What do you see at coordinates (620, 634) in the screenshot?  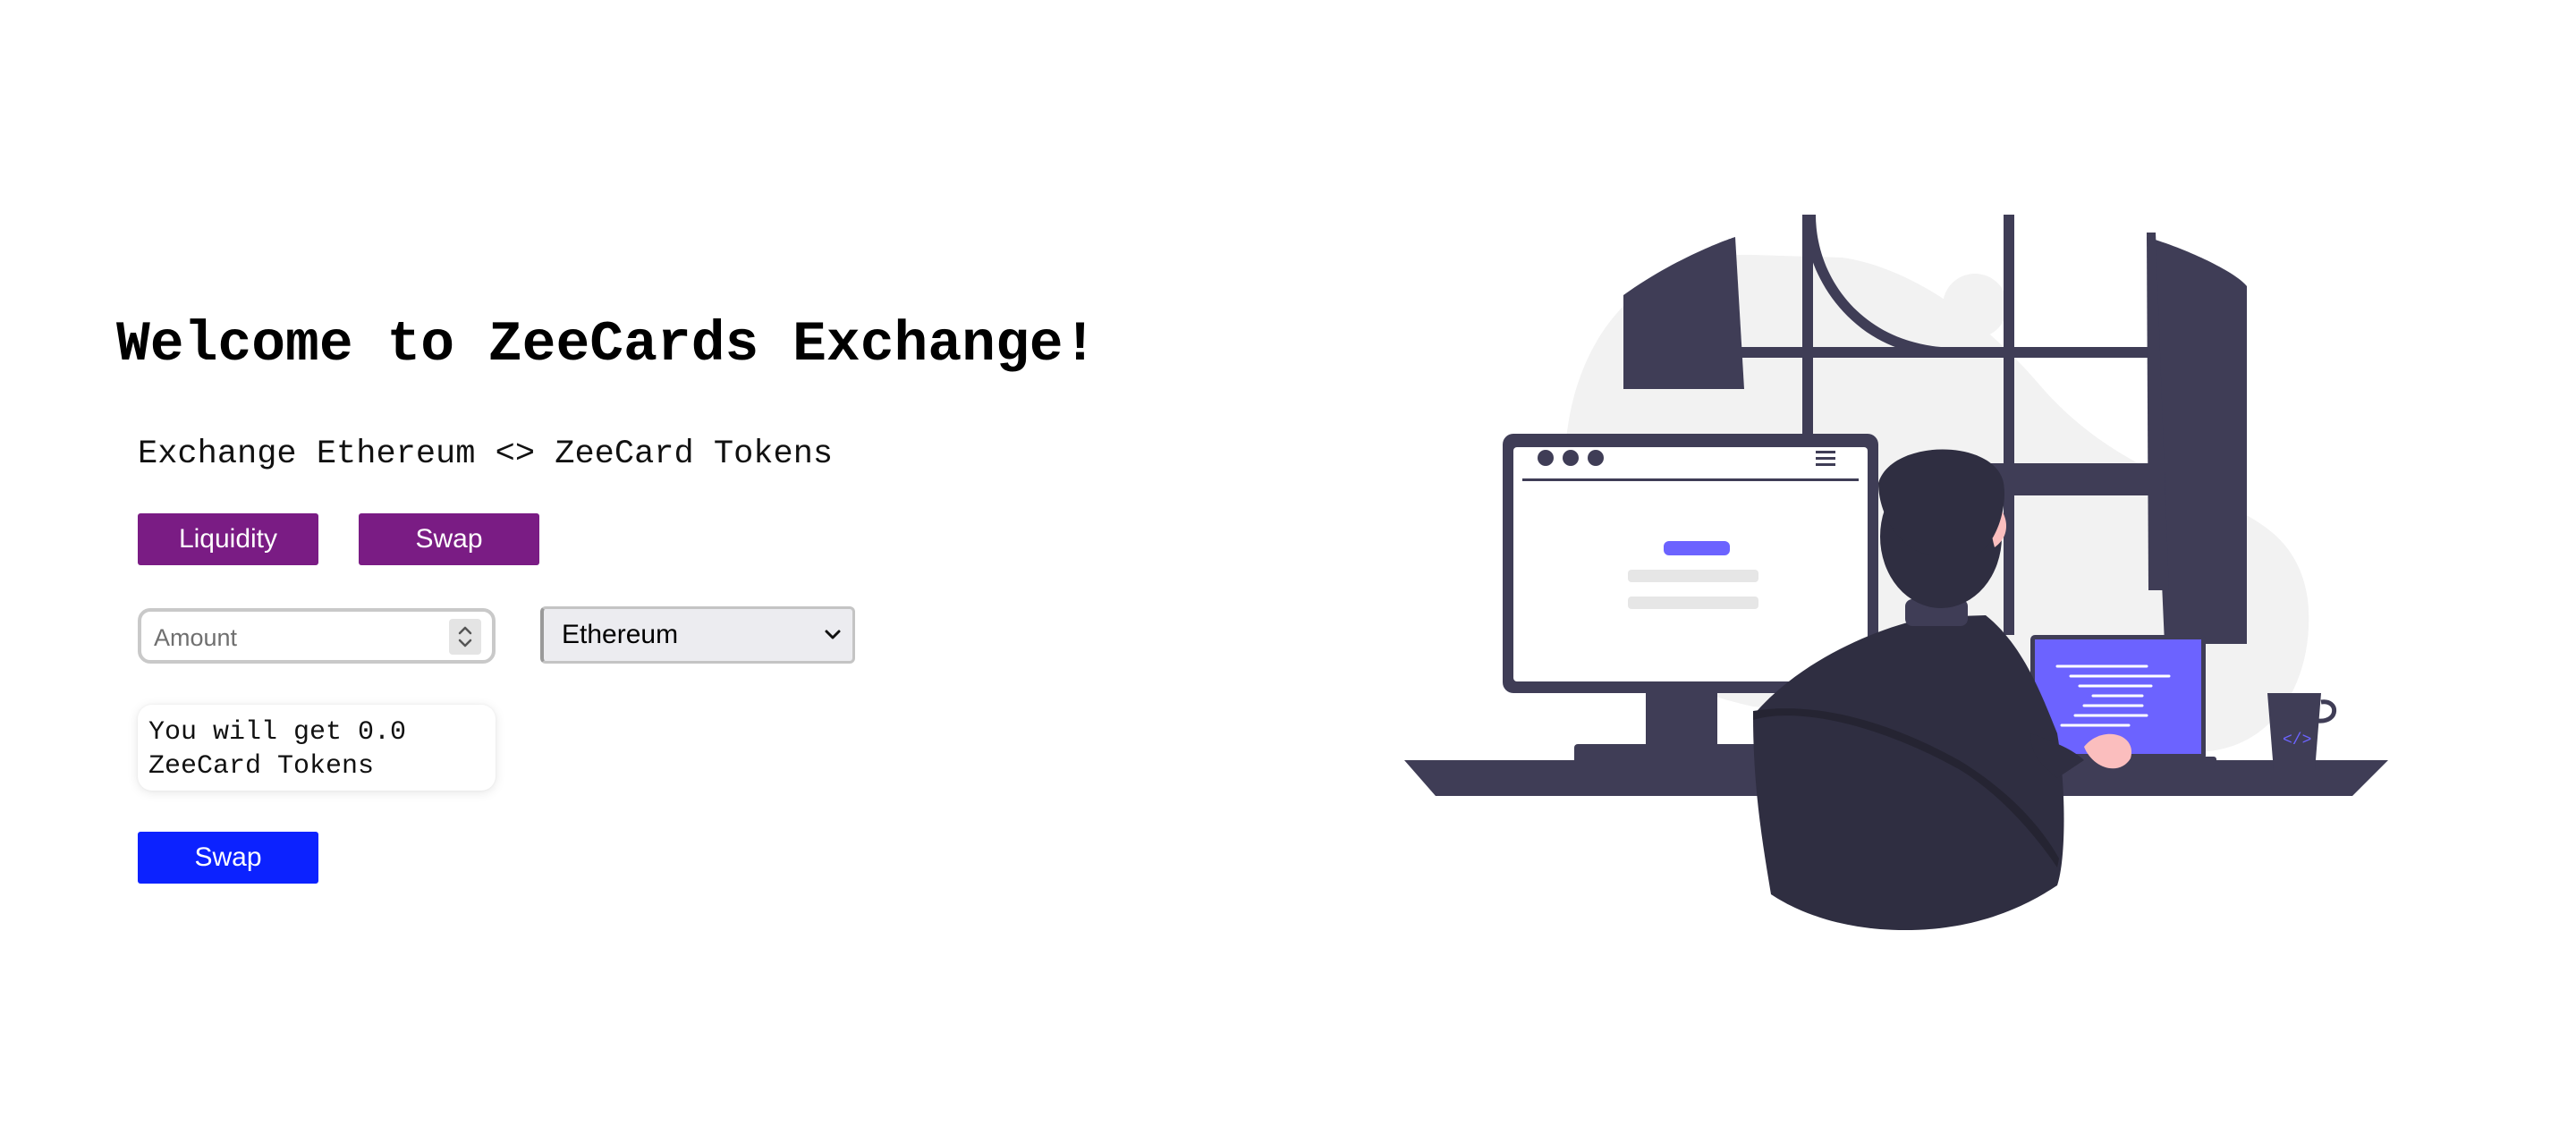 I see `token-select-value: Ethereum` at bounding box center [620, 634].